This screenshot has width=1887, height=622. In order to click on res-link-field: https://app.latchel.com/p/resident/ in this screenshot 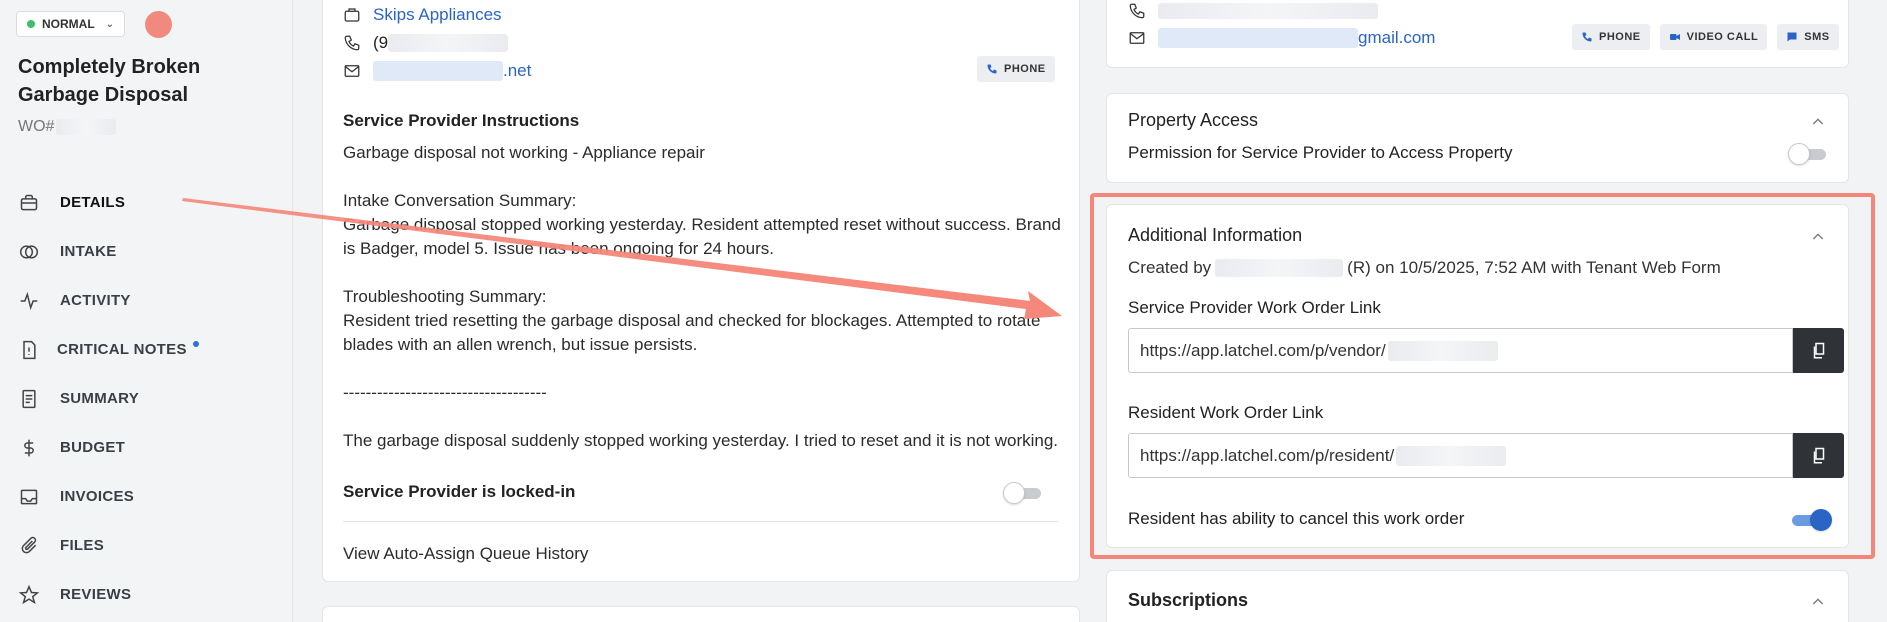, I will do `click(1460, 455)`.